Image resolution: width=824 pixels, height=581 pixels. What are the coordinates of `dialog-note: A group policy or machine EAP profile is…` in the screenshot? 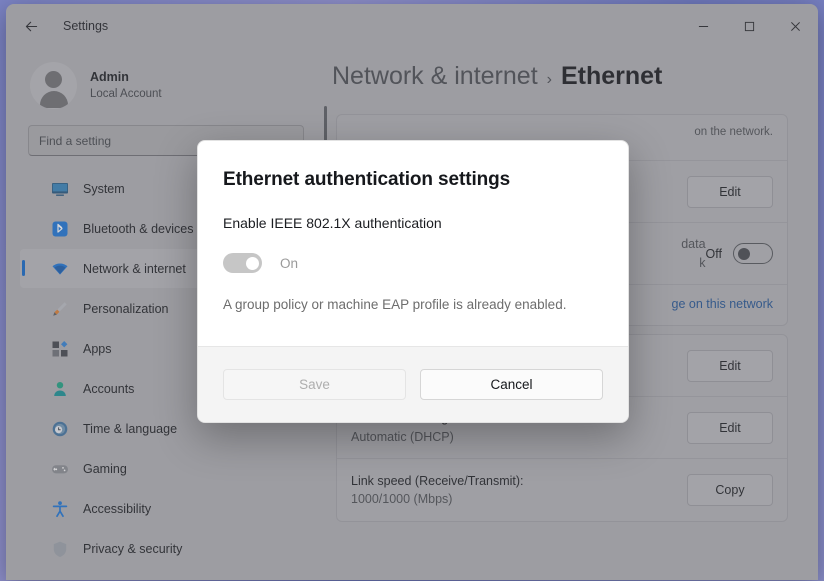 It's located at (395, 304).